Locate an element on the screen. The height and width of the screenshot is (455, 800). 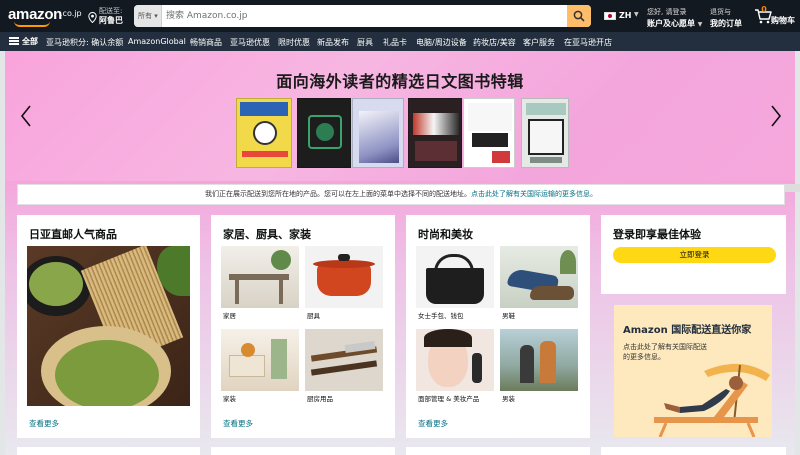
card-signin: 登录即享最佳体验 立即登录 is located at coordinates (693, 254).